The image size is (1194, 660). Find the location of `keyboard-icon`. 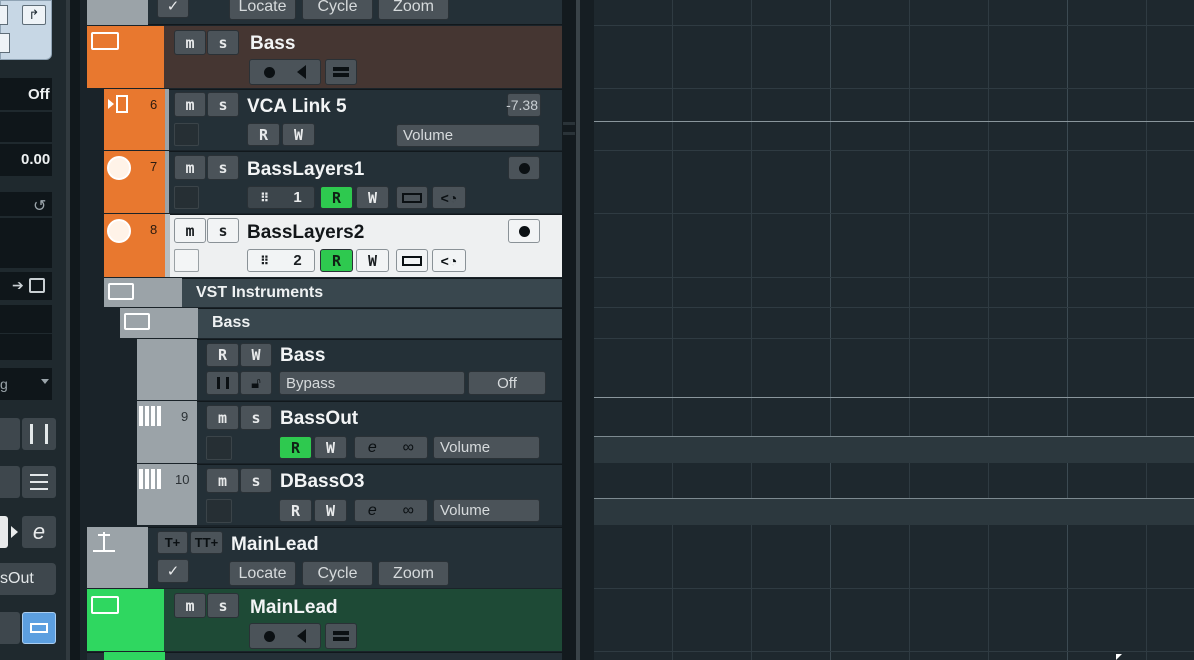

keyboard-icon is located at coordinates (37, 285).